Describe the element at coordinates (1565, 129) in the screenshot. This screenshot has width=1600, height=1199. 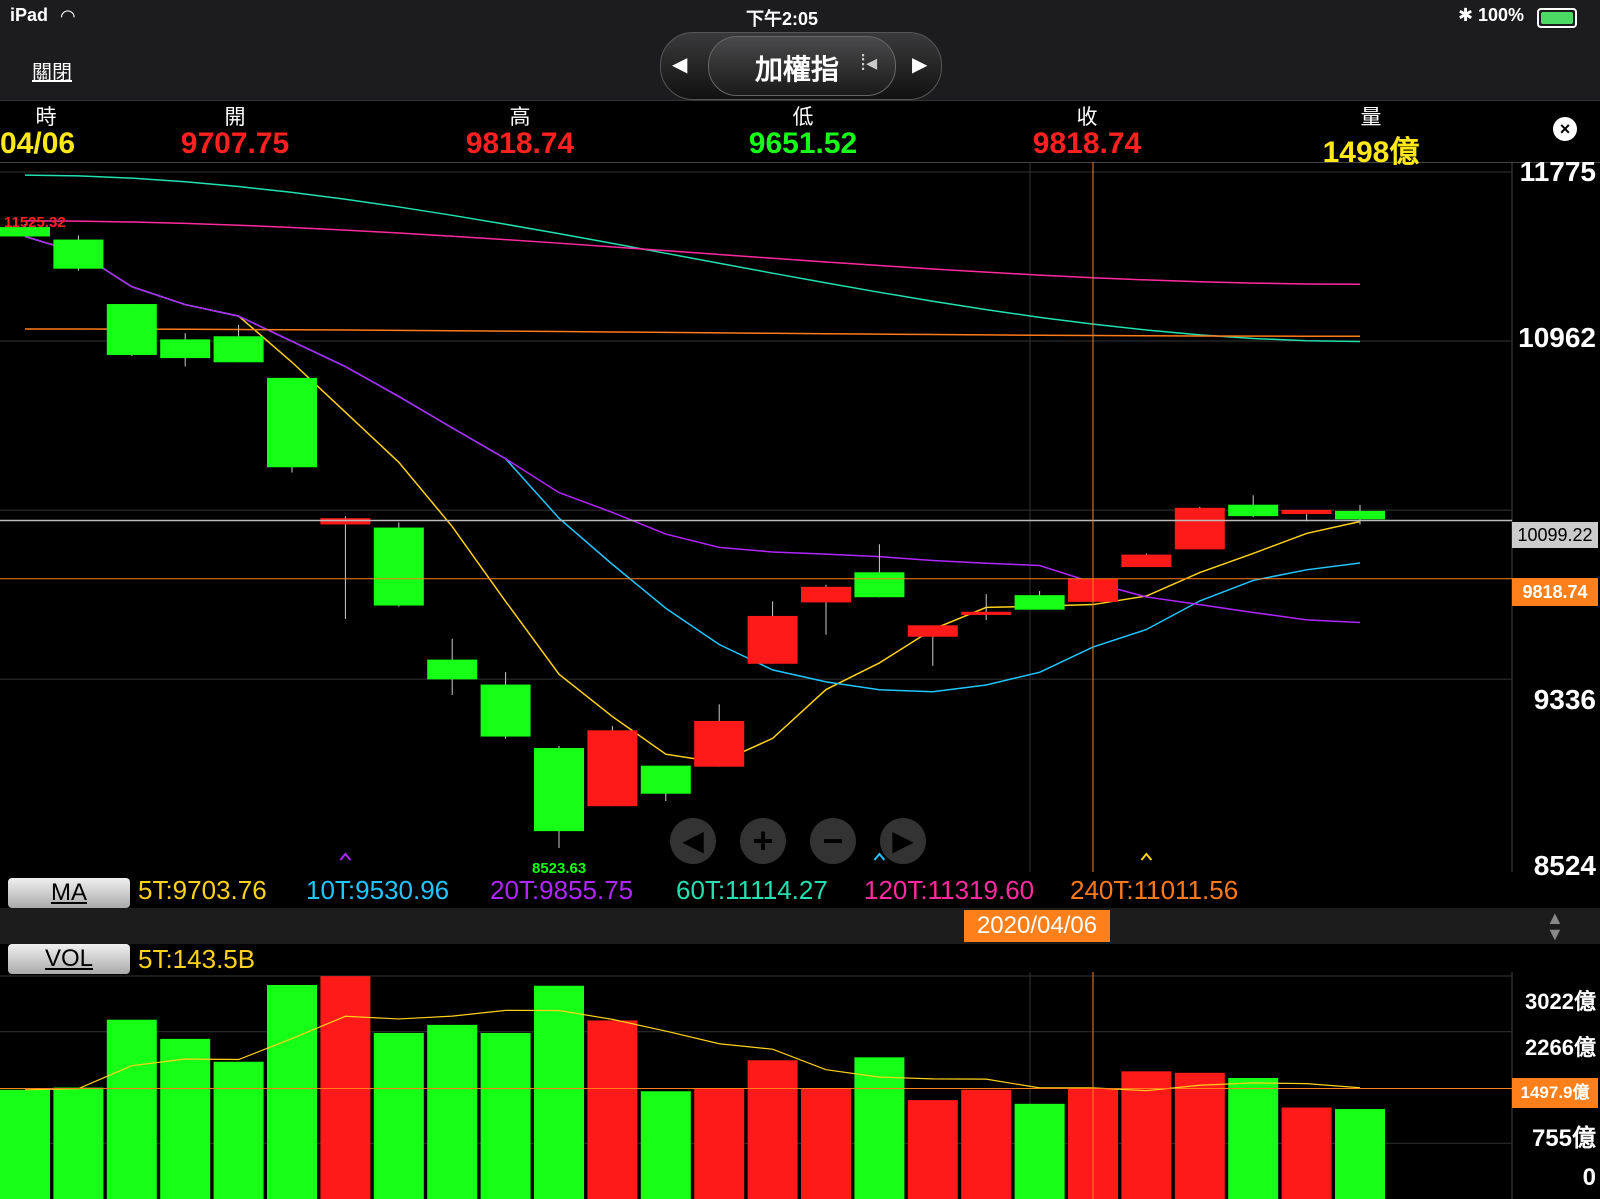
I see `close-icon: ×` at that location.